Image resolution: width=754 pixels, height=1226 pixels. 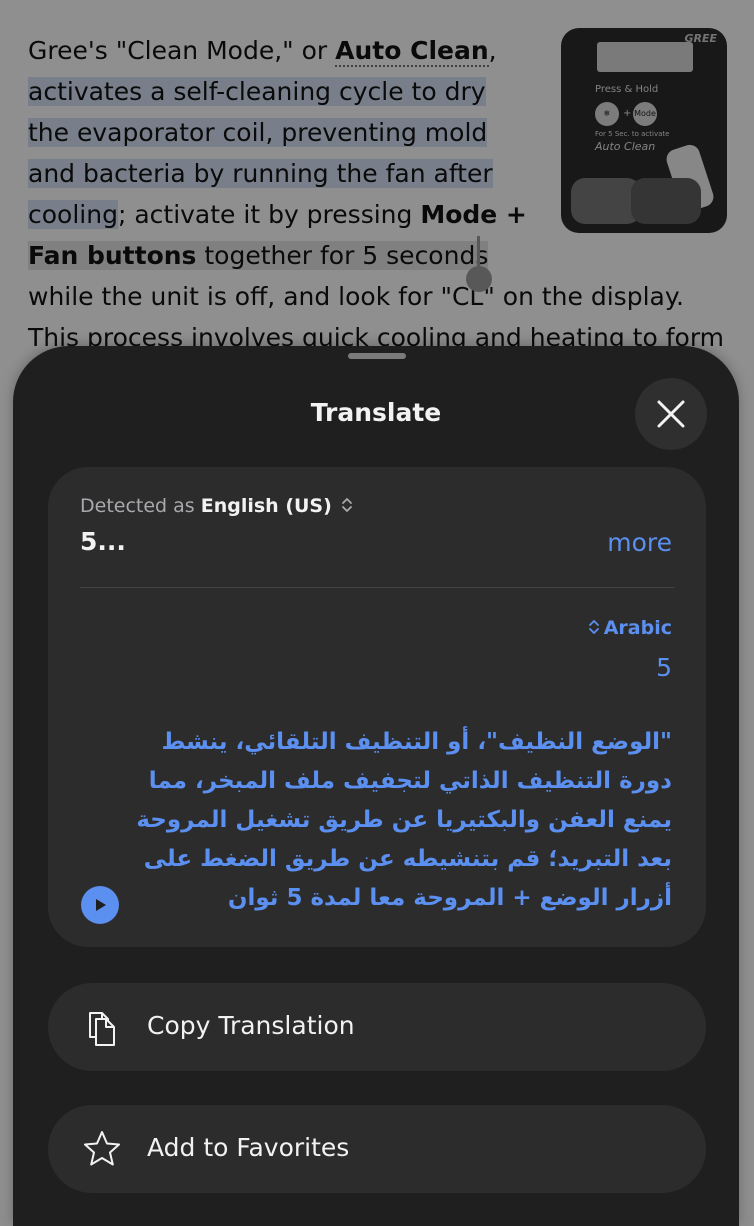 I want to click on copy-translation-button: Copy Translation, so click(x=377, y=1027).